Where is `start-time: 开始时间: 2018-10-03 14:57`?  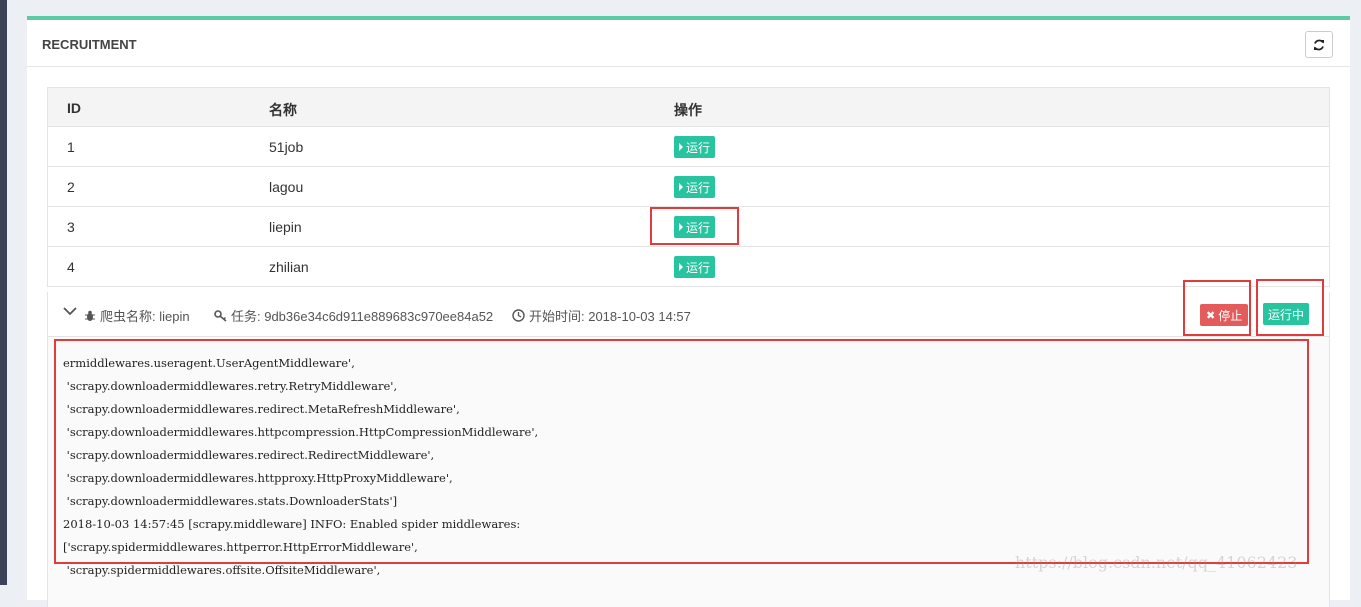
start-time: 开始时间: 2018-10-03 14:57 is located at coordinates (601, 315).